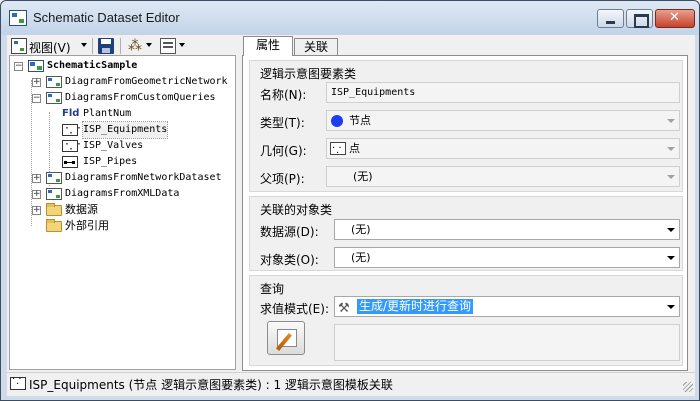  Describe the element at coordinates (361, 229) in the screenshot. I see `datasource-value: (无)` at that location.